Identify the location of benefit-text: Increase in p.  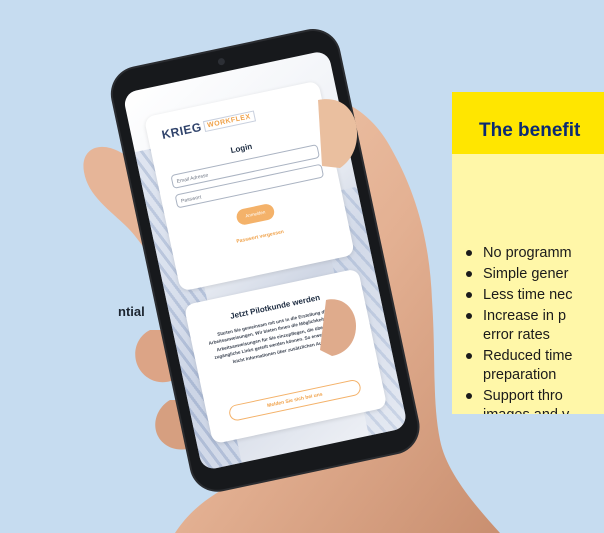
(525, 316).